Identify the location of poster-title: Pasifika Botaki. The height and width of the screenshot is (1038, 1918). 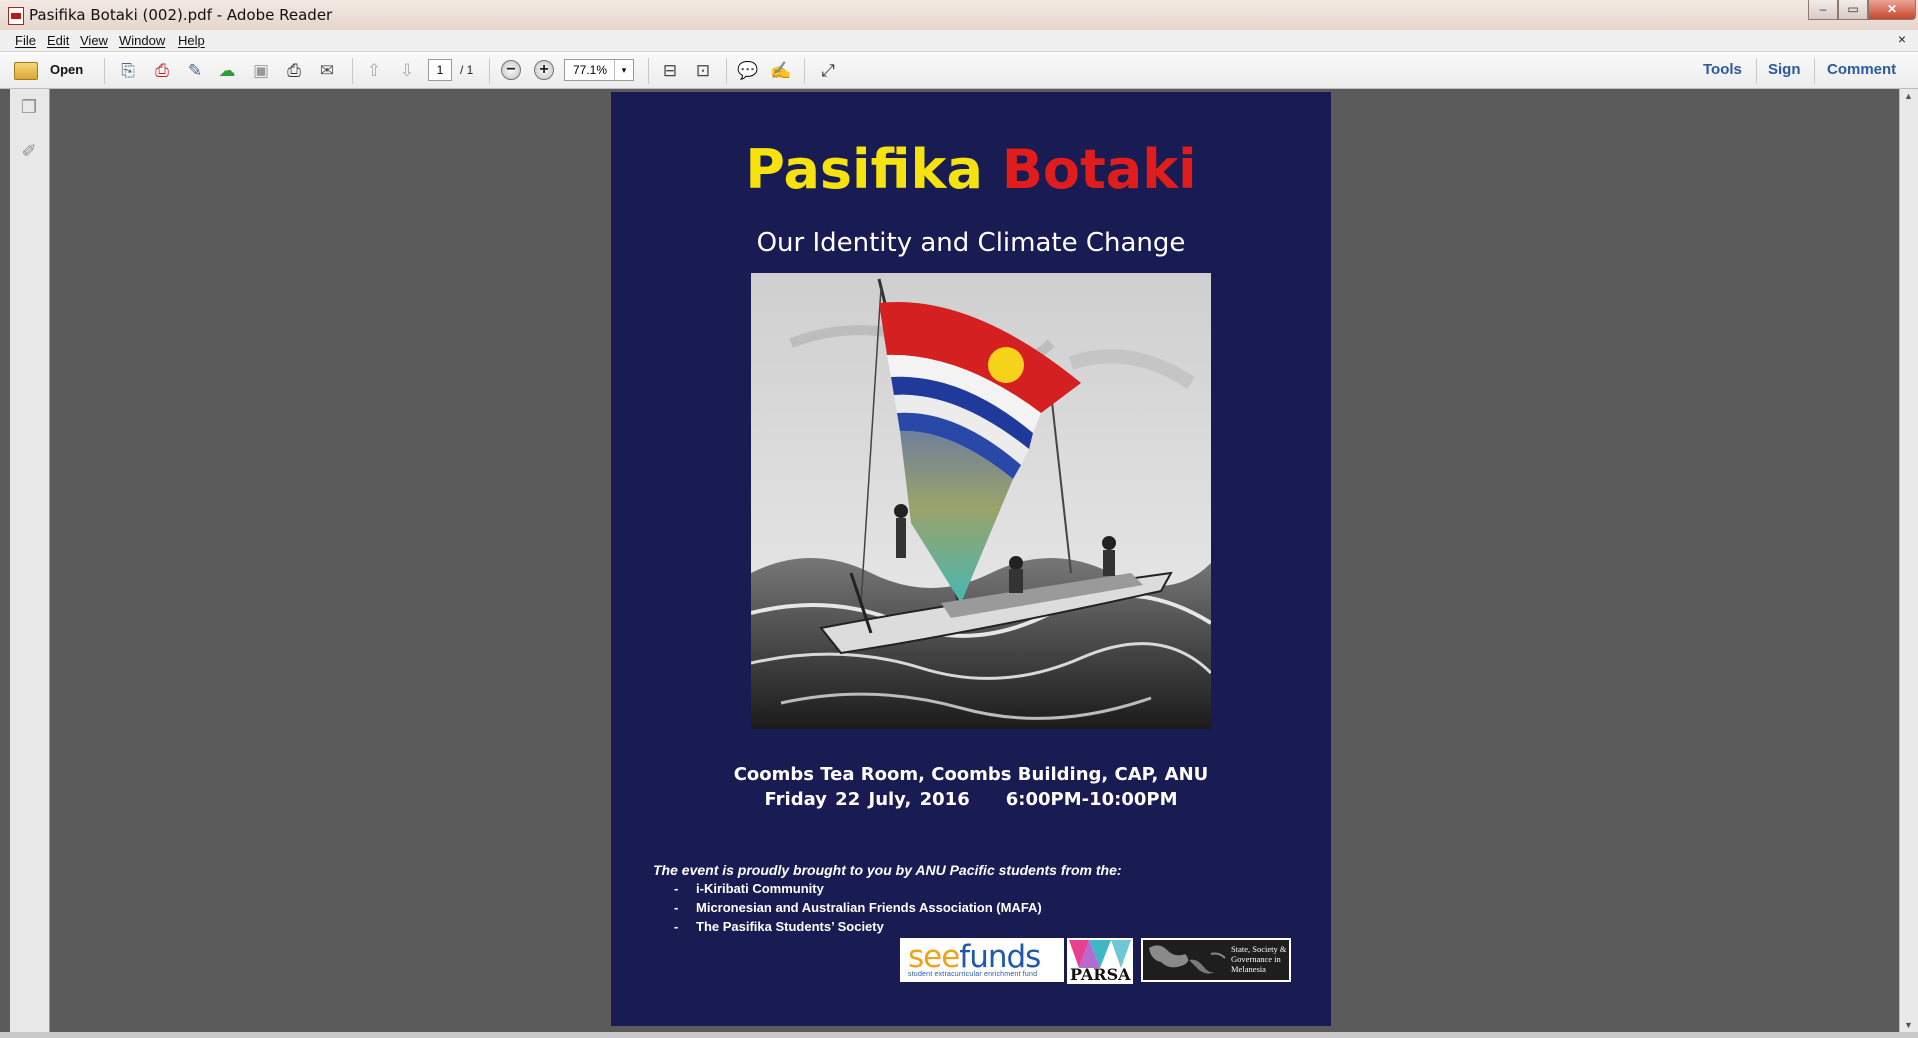
(971, 169).